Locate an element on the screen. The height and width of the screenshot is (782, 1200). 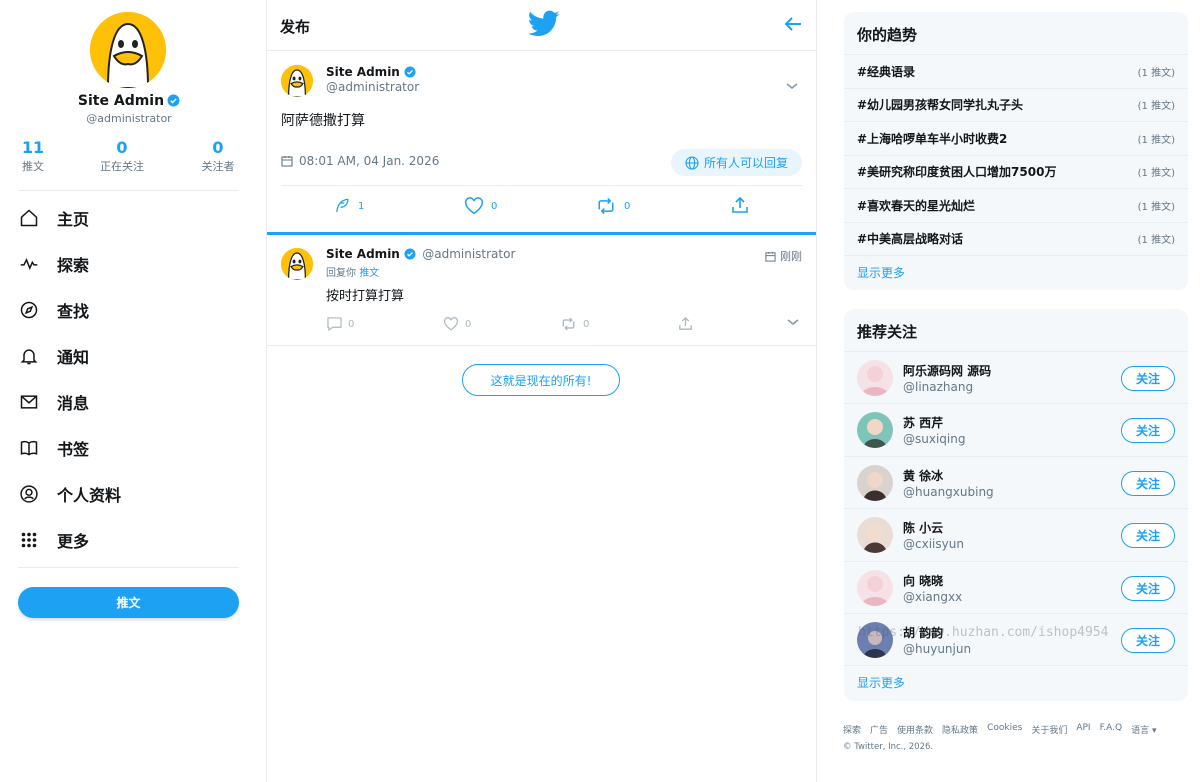
nav-item-label: 个人资料 is located at coordinates (89, 495).